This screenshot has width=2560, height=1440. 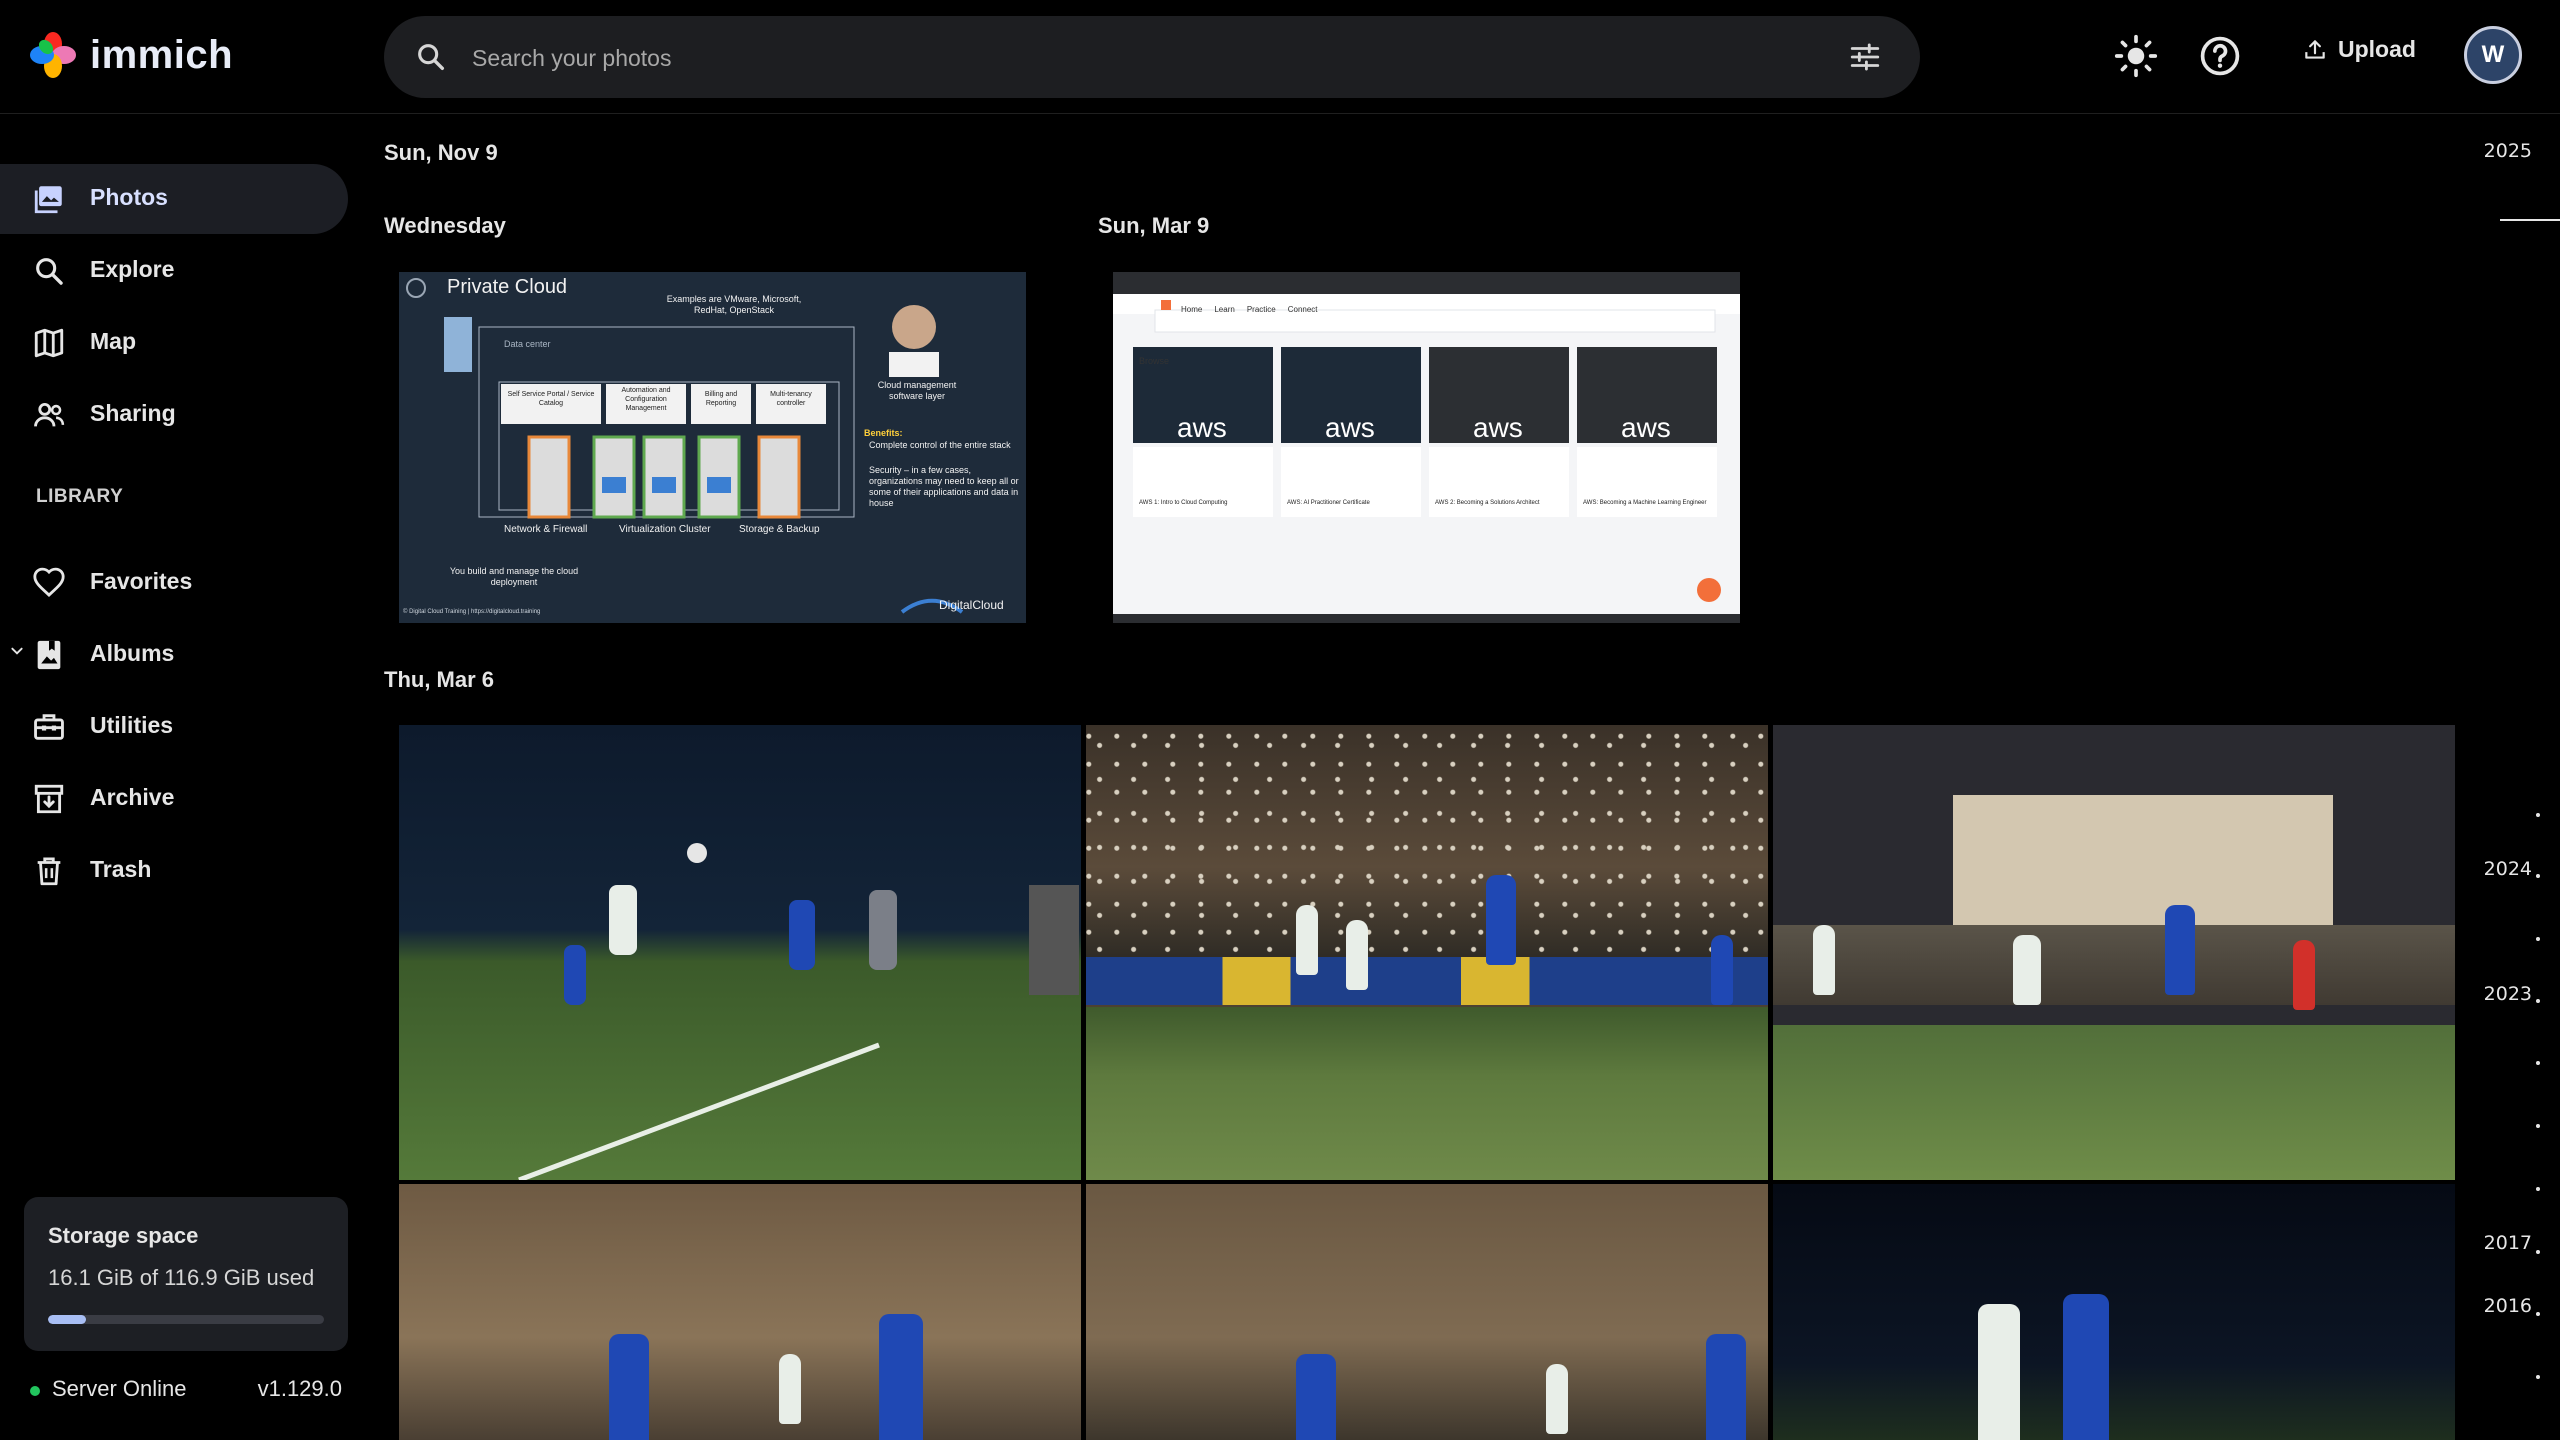 I want to click on help-icon, so click(x=2220, y=56).